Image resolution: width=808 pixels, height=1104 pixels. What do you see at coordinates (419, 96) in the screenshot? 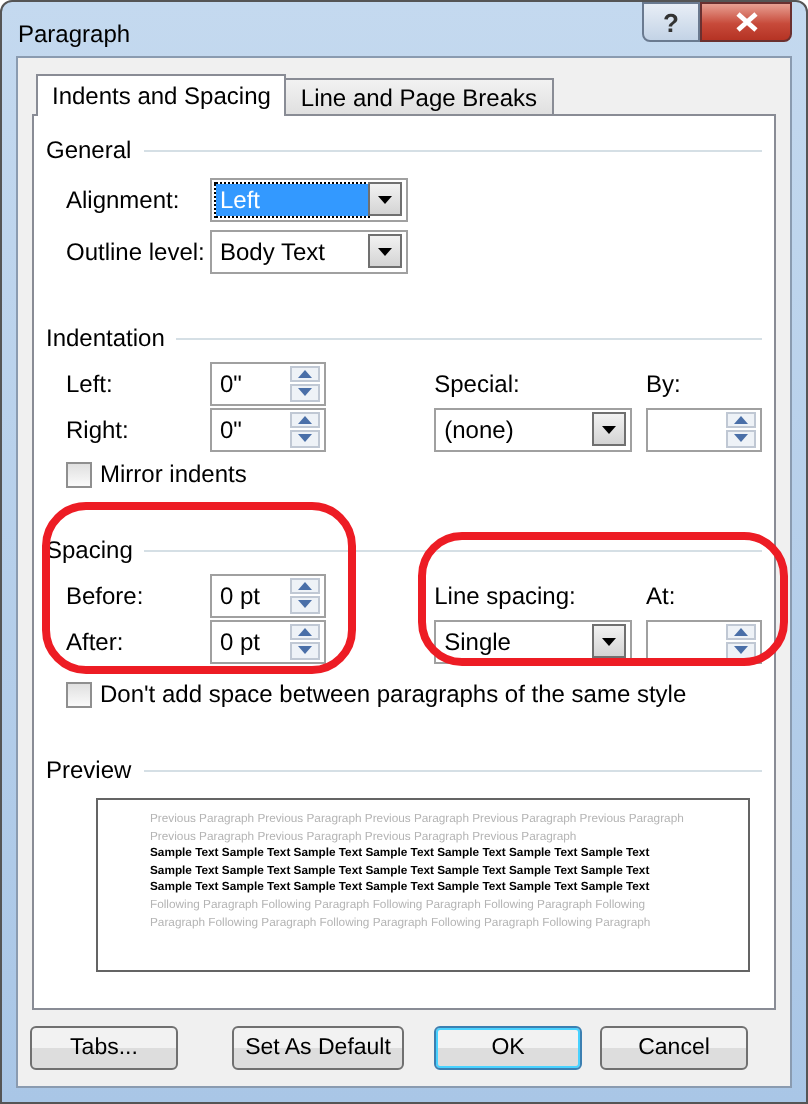
I see `tab: Line and Page Breaks` at bounding box center [419, 96].